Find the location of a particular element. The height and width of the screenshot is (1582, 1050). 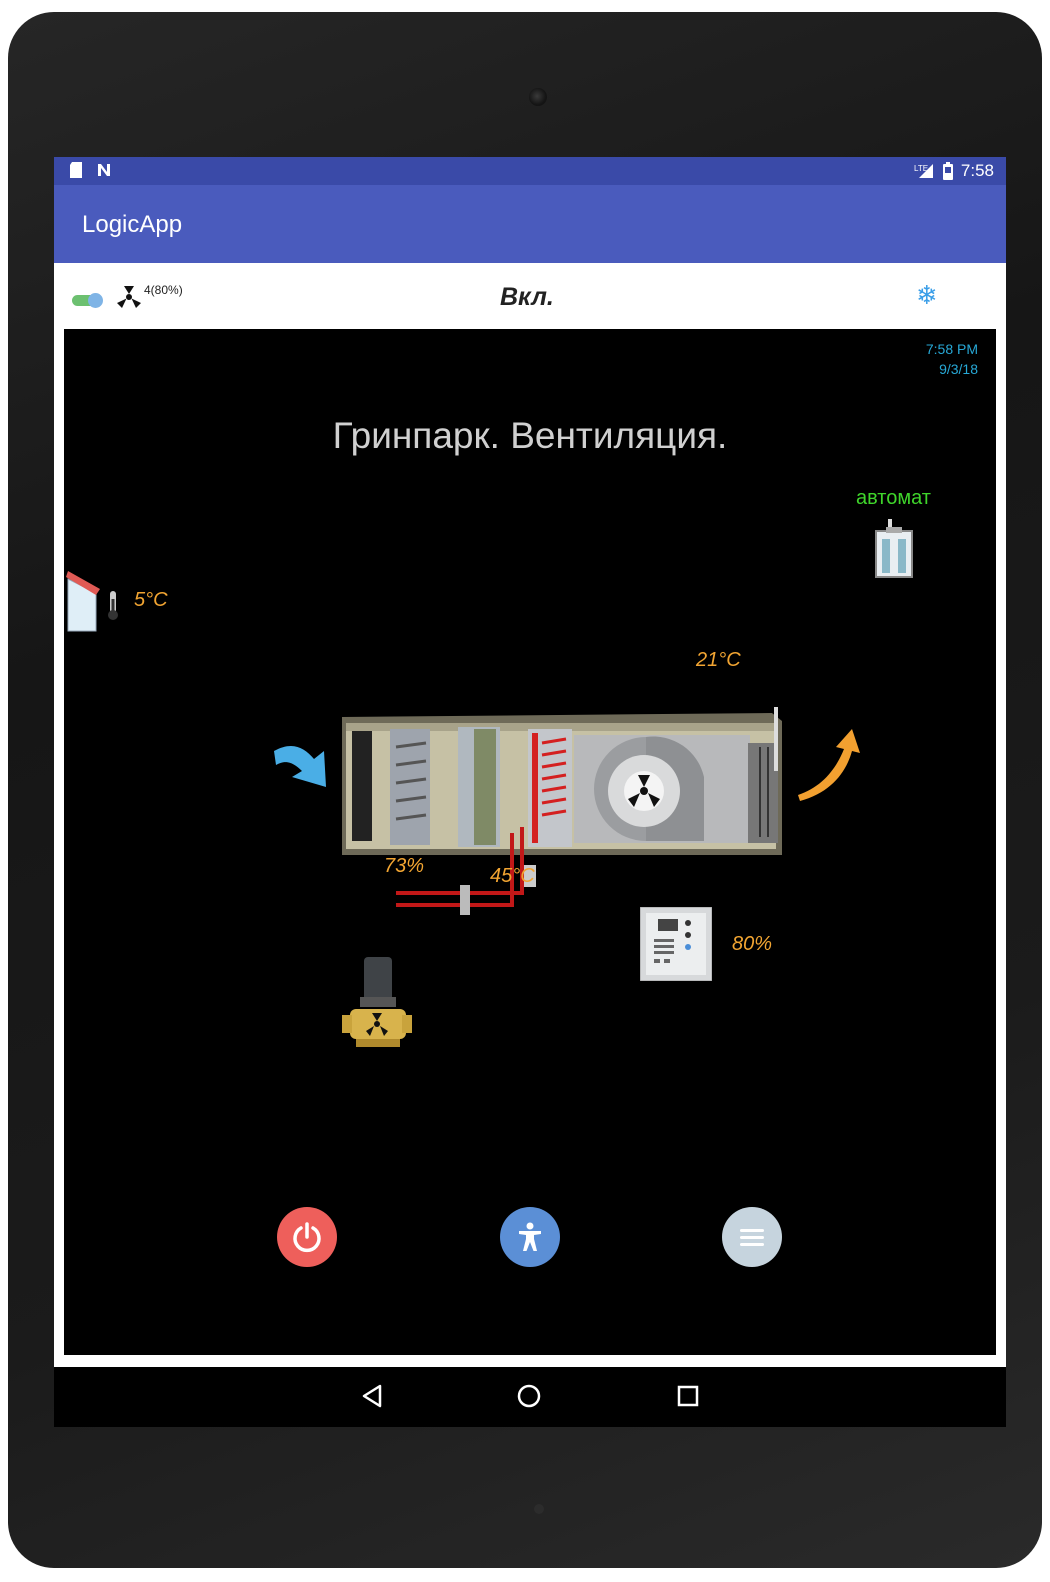

menu-icon is located at coordinates (752, 1237).